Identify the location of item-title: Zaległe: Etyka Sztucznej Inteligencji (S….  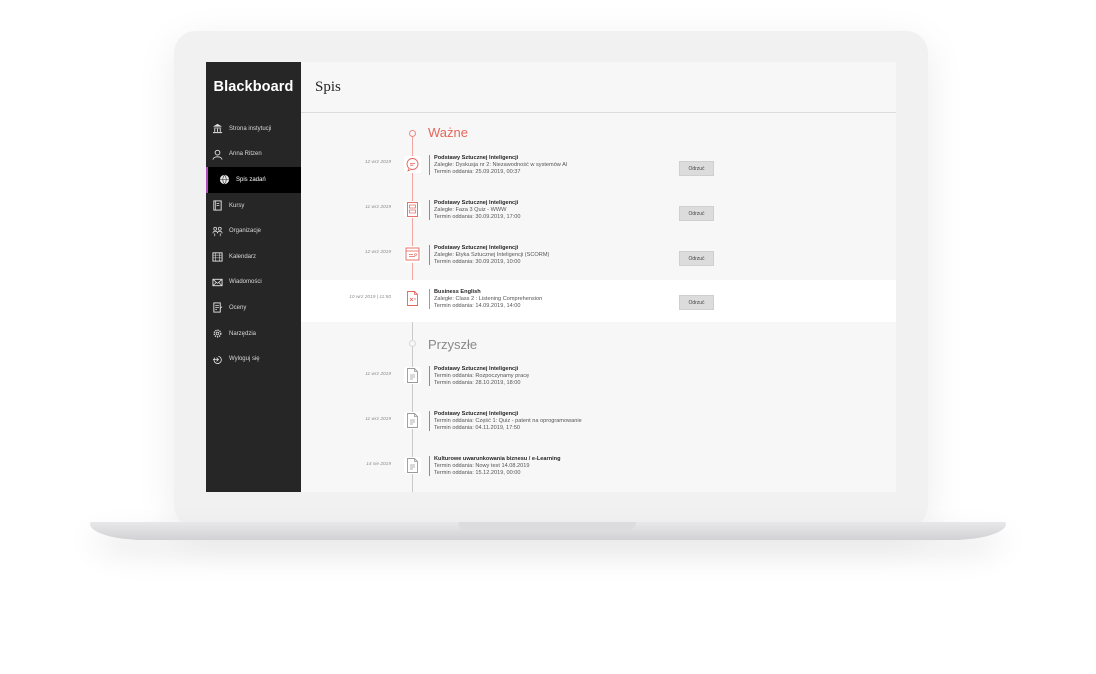
(491, 255).